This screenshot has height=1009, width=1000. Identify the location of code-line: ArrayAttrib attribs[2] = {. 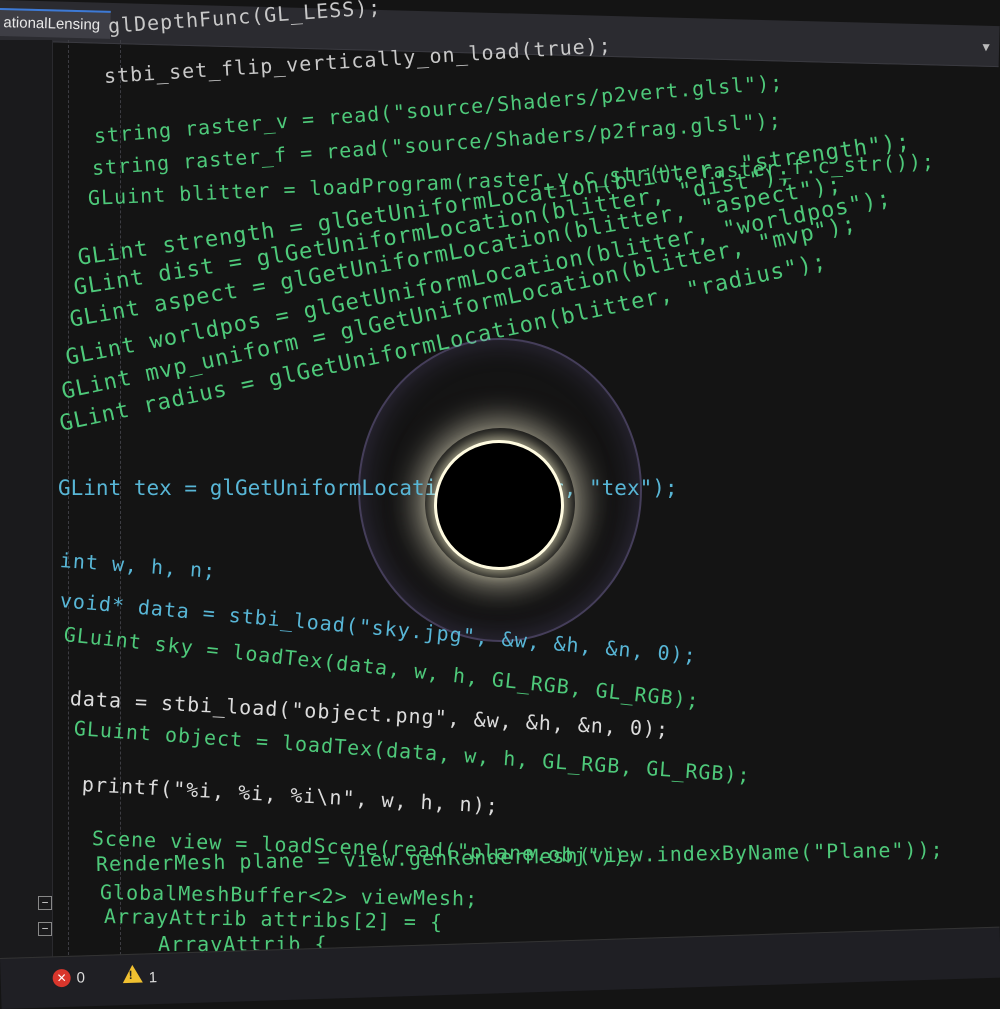
(273, 919).